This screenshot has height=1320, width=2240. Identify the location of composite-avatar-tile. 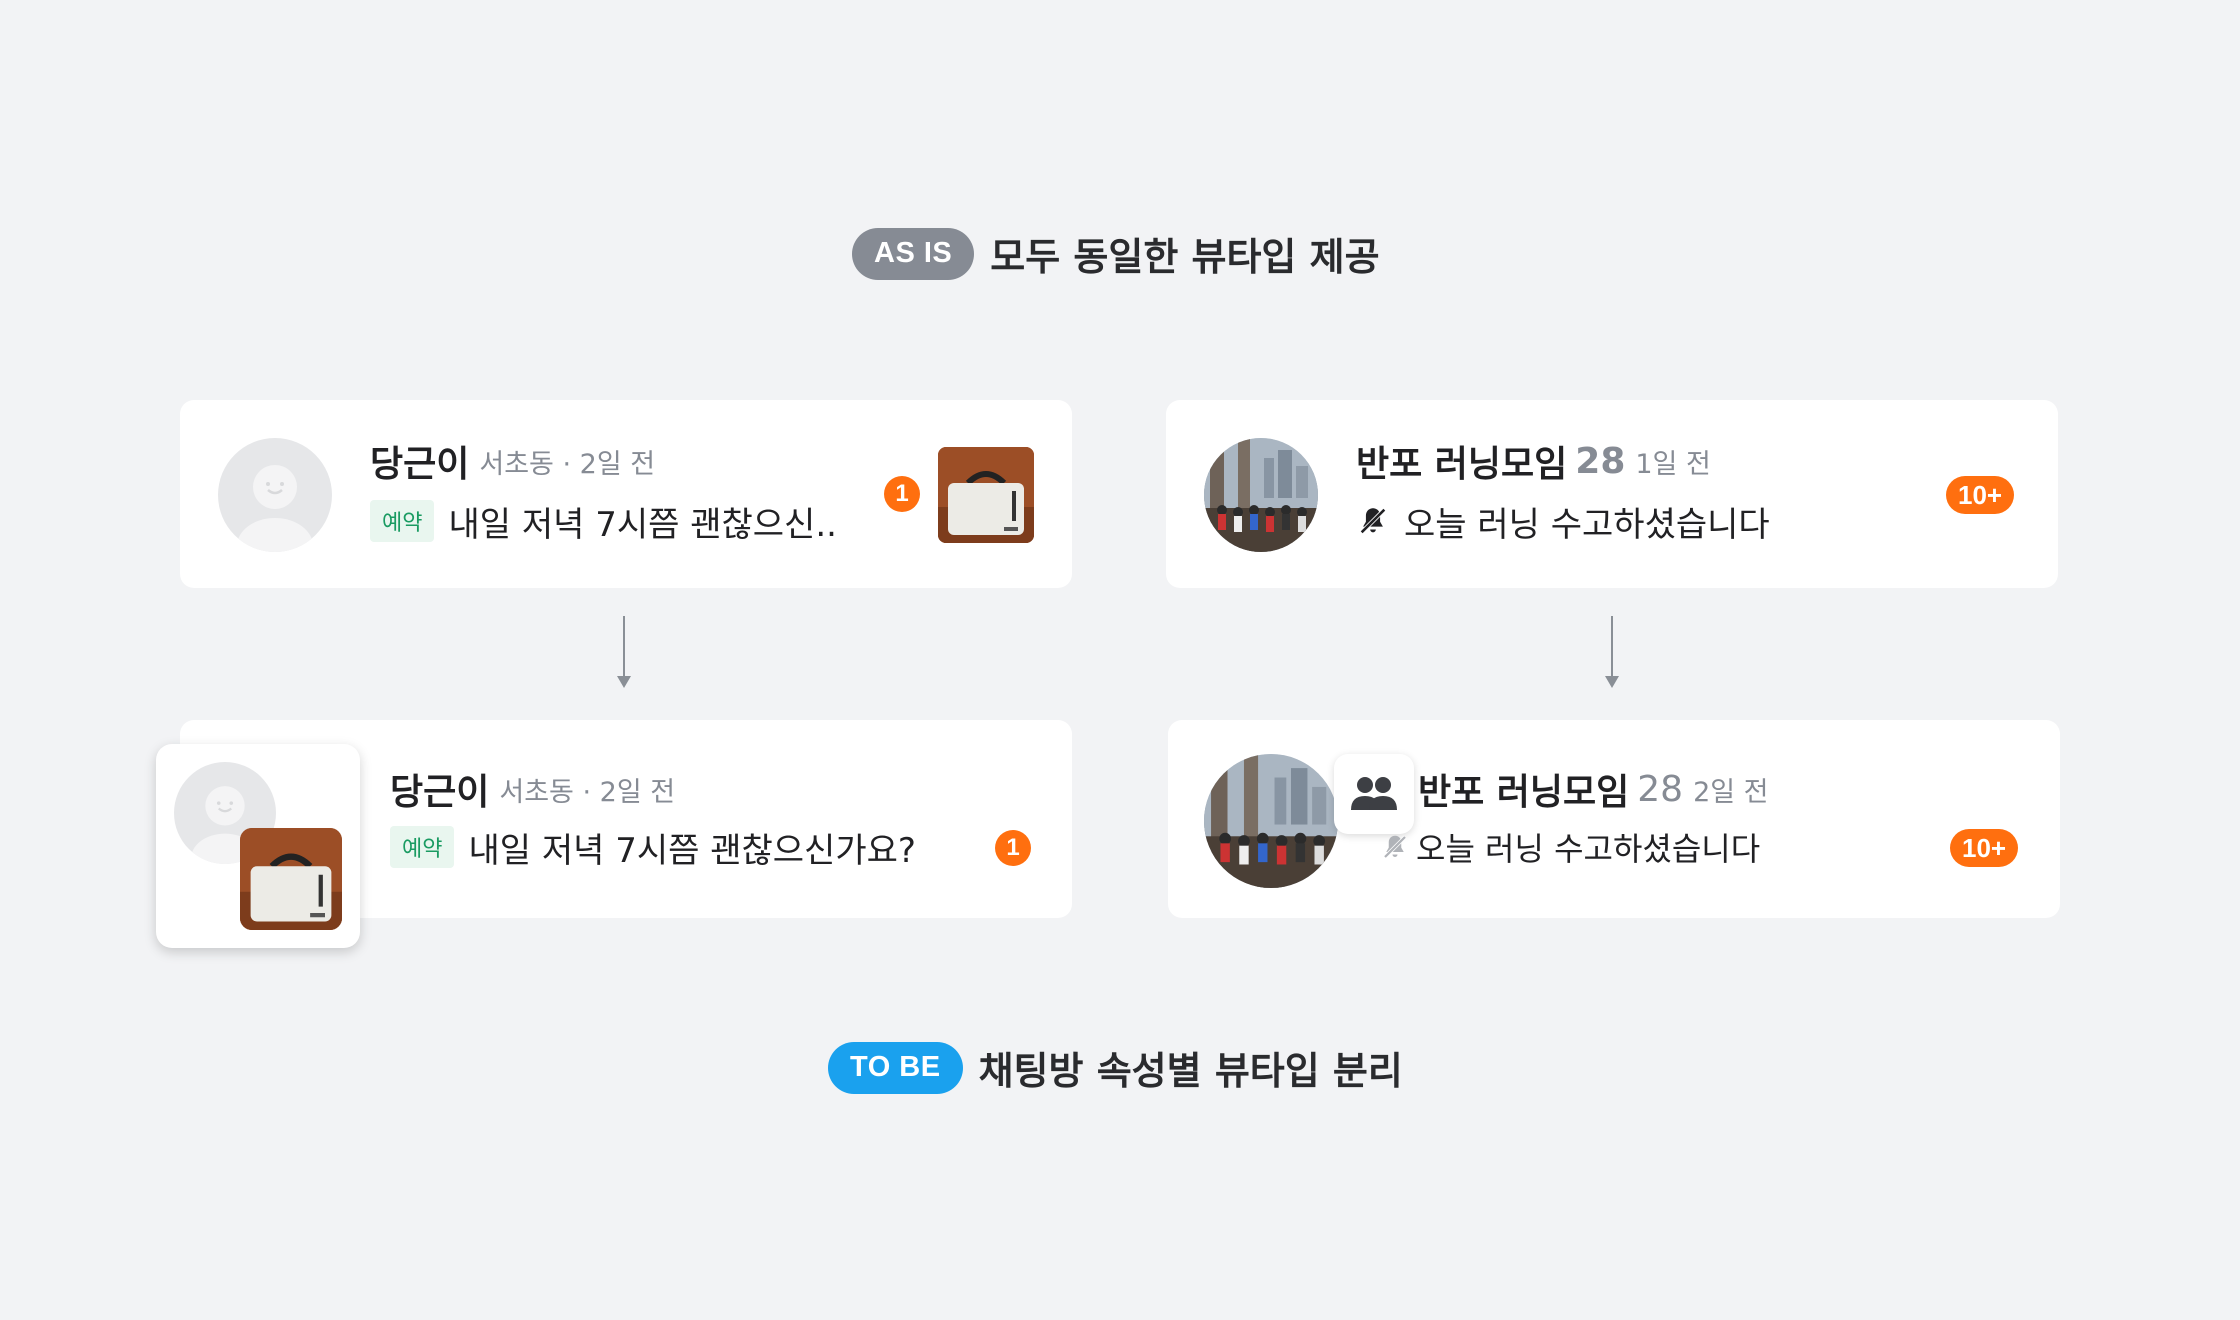
(258, 846).